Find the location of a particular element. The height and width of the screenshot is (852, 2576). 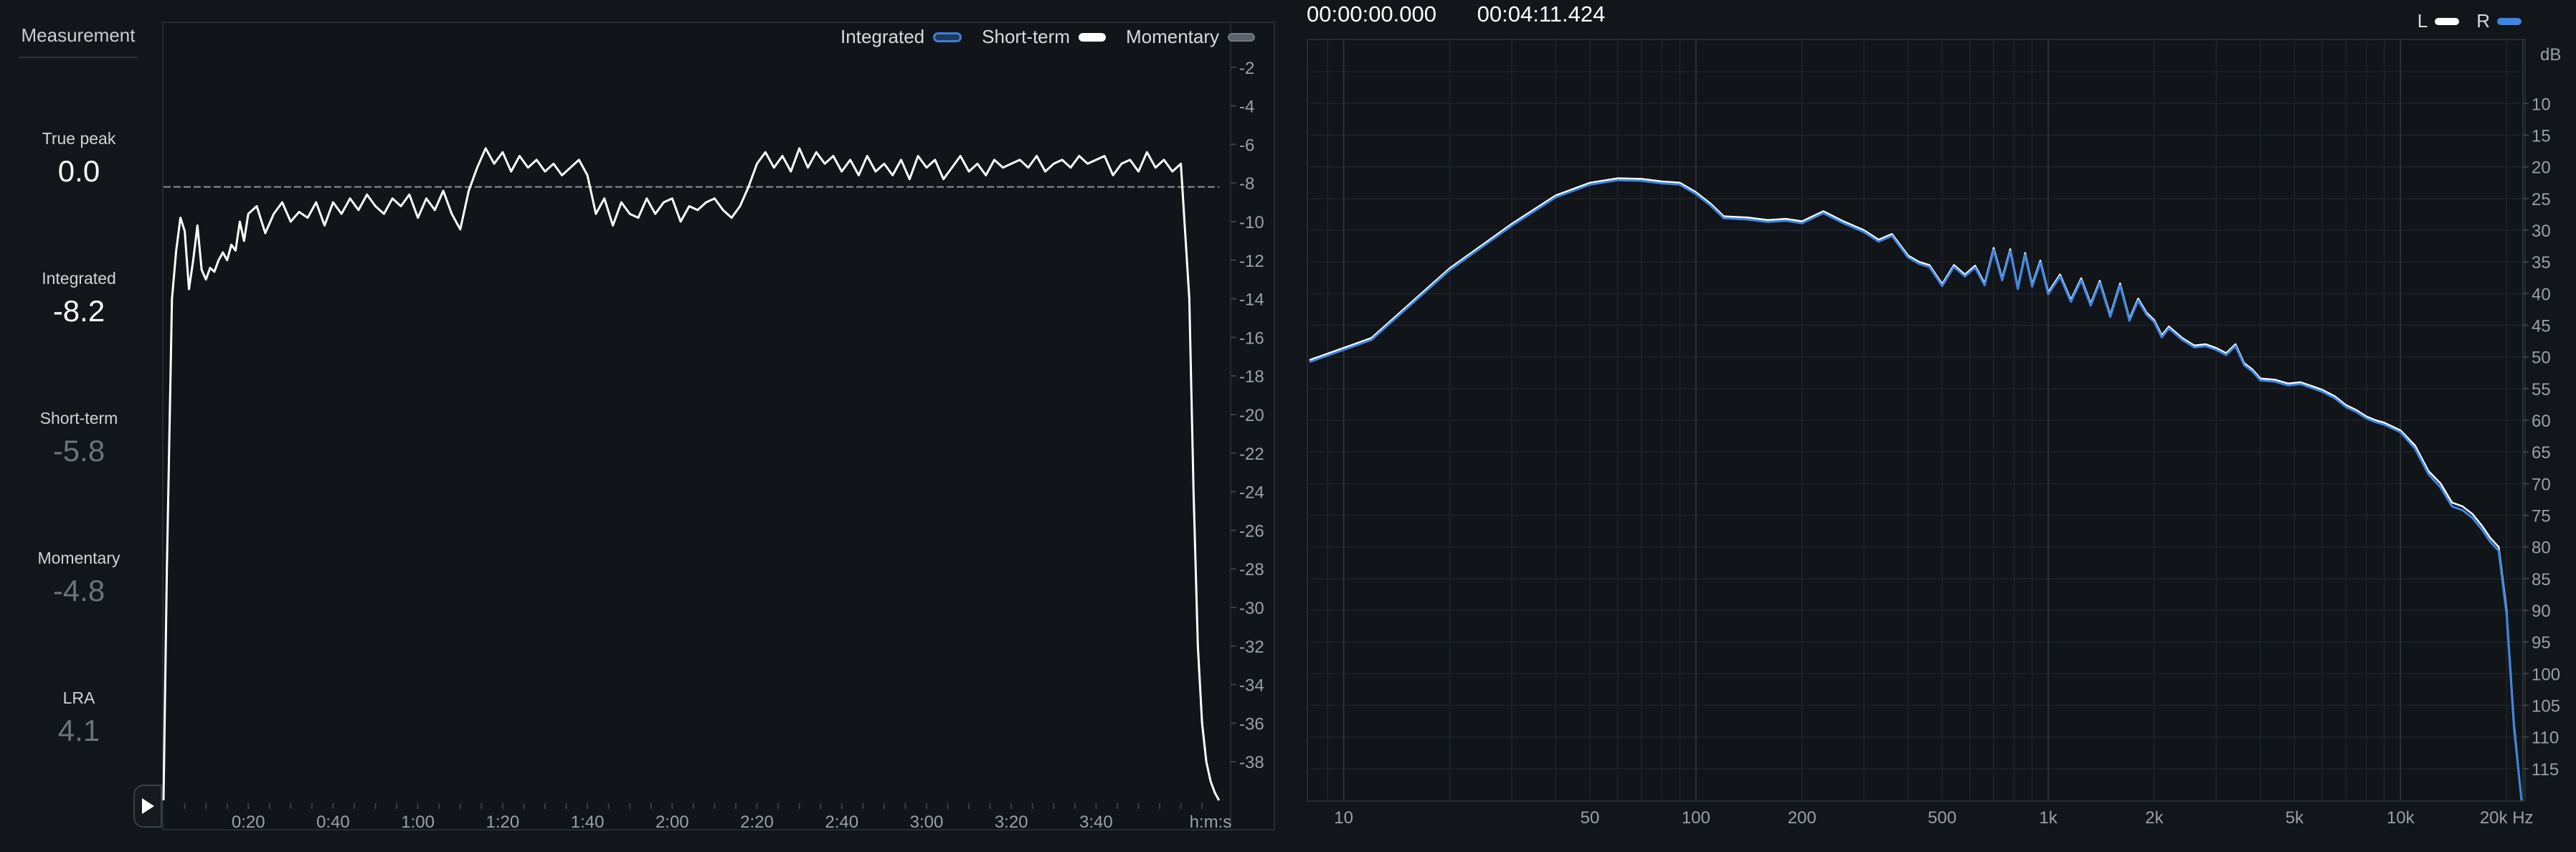

y-tick-label: 105 is located at coordinates (2546, 706).